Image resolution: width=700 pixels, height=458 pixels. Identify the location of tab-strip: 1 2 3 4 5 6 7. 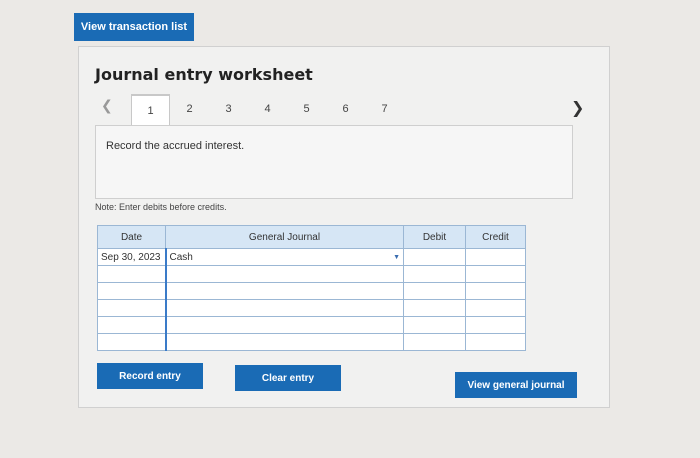
(267, 110).